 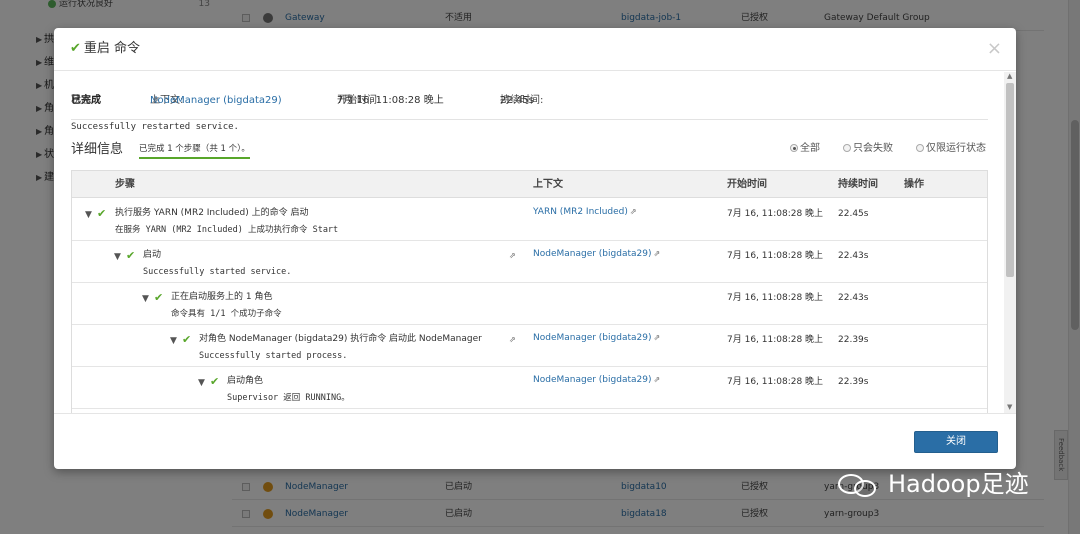 I want to click on steps-table-header: 步骤 上下文 开始时间 持续时间 操作, so click(x=529, y=184).